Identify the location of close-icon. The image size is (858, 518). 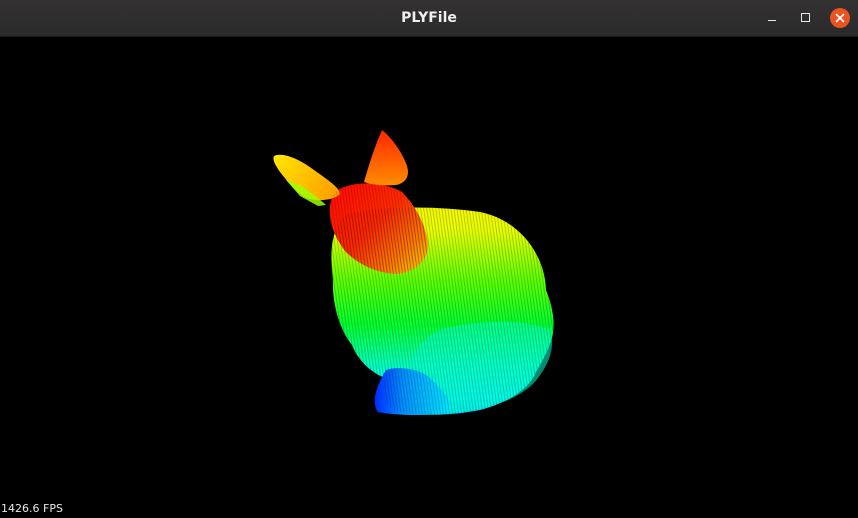
(840, 18).